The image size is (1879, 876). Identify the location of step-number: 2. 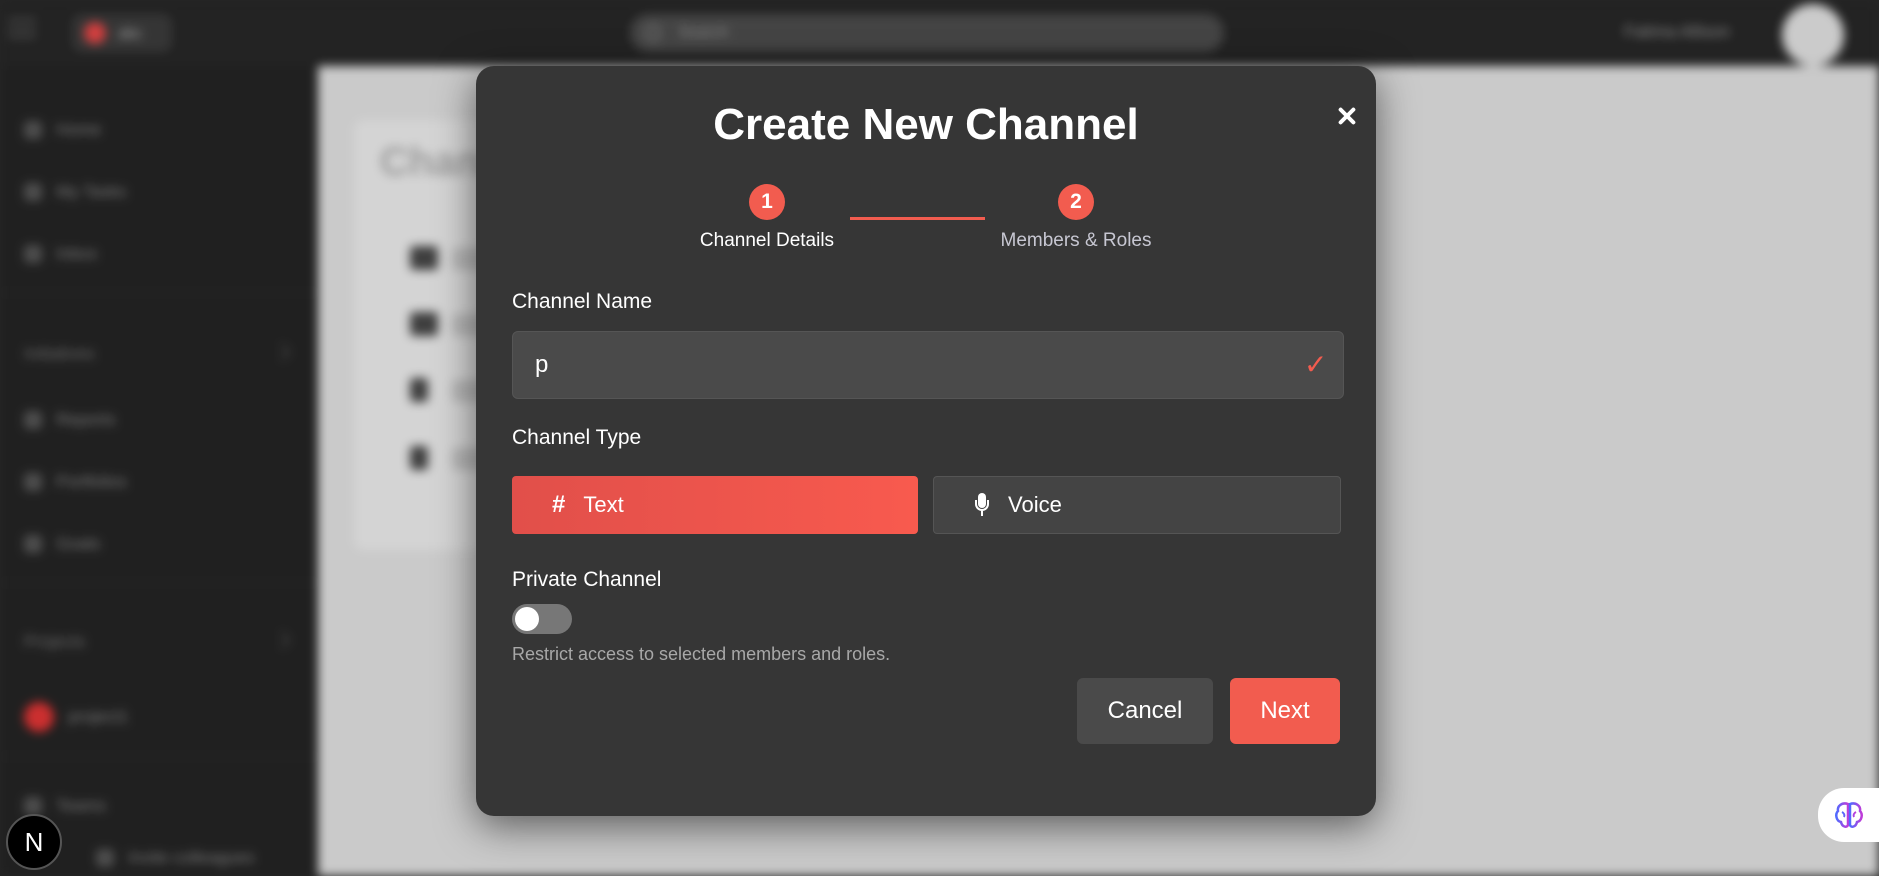
(1076, 202).